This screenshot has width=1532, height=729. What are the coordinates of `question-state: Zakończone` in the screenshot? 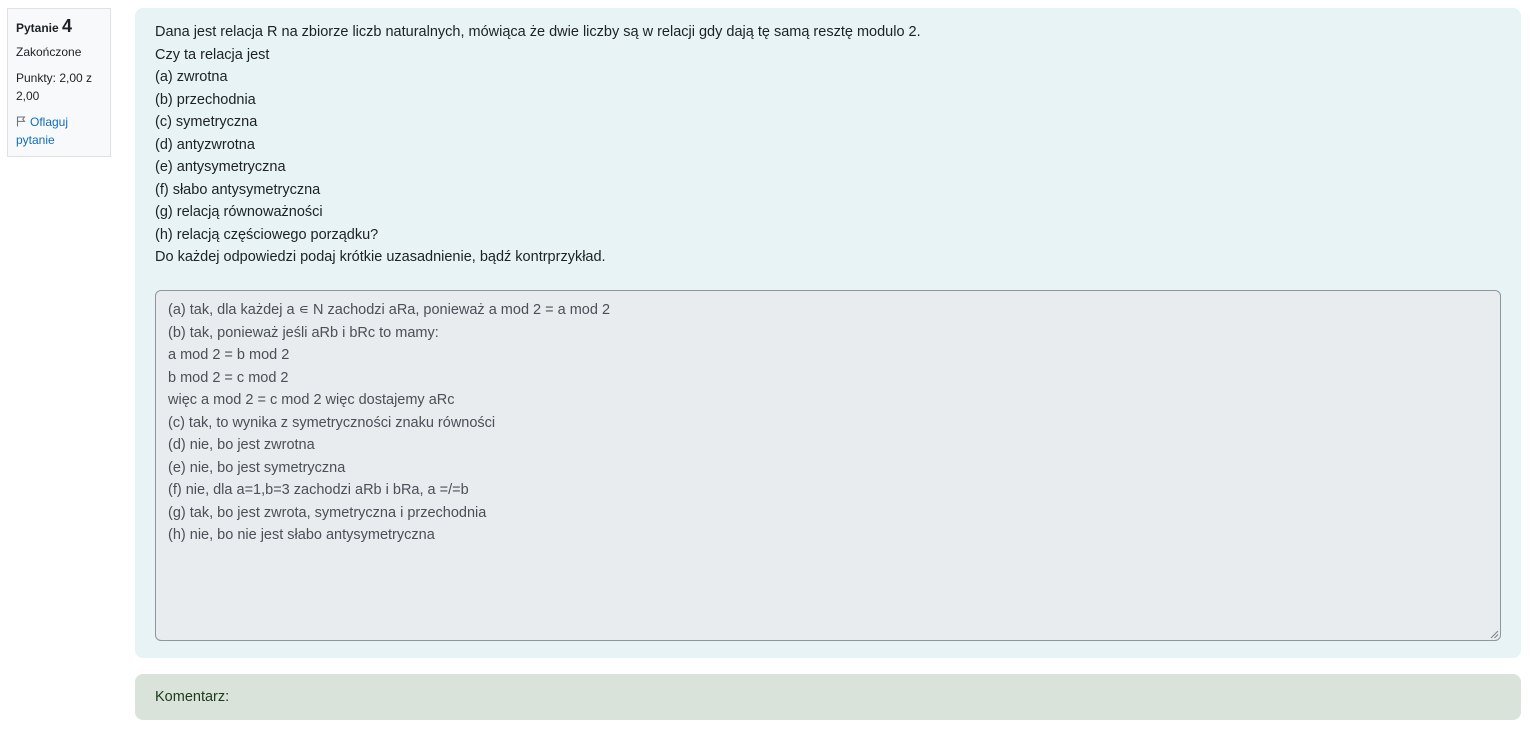 It's located at (49, 52).